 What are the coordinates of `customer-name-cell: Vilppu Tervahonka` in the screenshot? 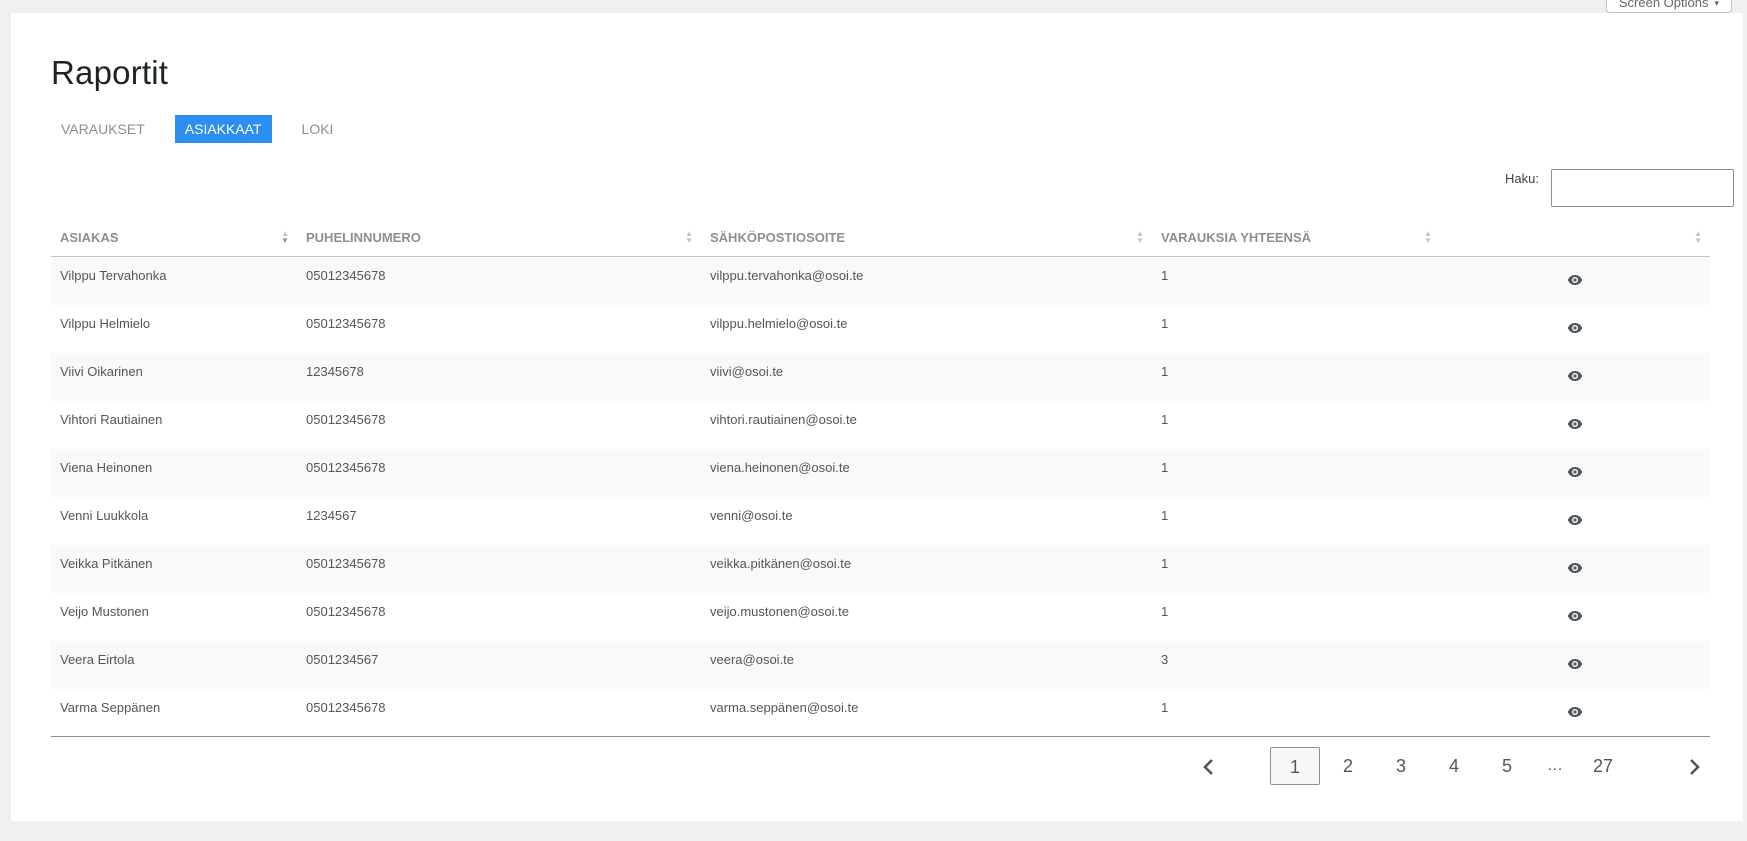 It's located at (174, 280).